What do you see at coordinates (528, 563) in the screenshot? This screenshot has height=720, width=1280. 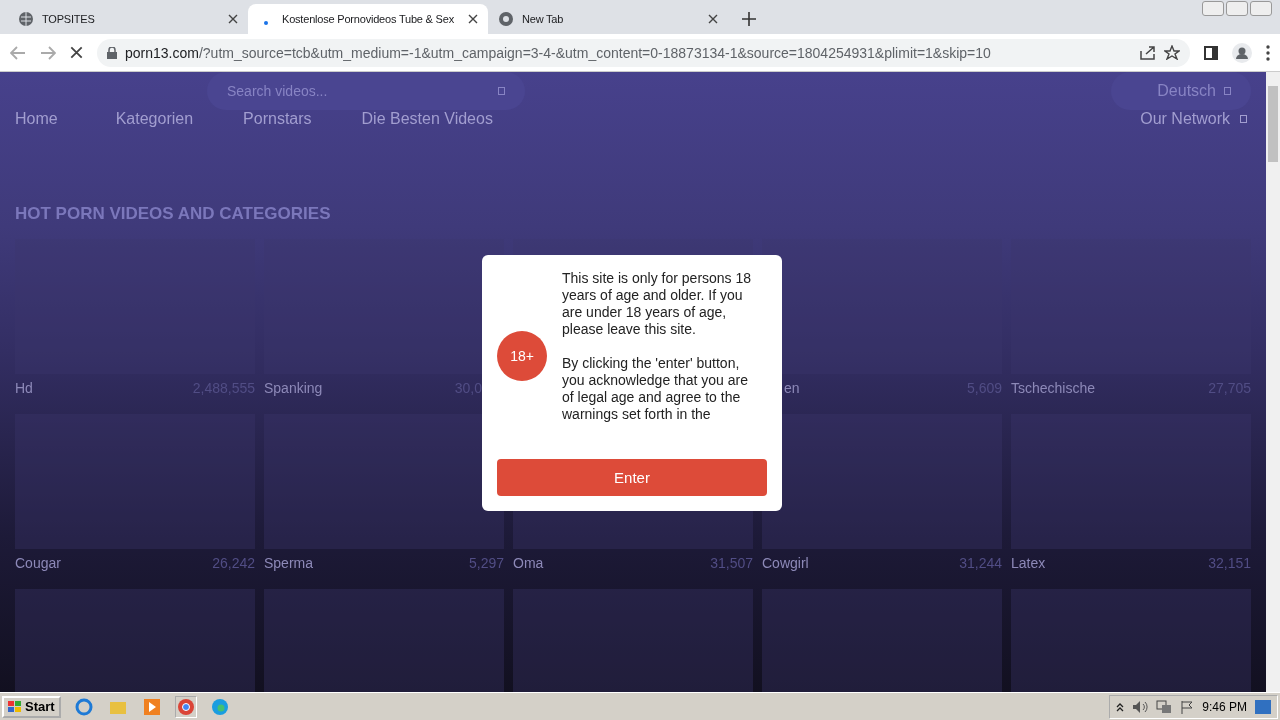 I see `category-name: Oma` at bounding box center [528, 563].